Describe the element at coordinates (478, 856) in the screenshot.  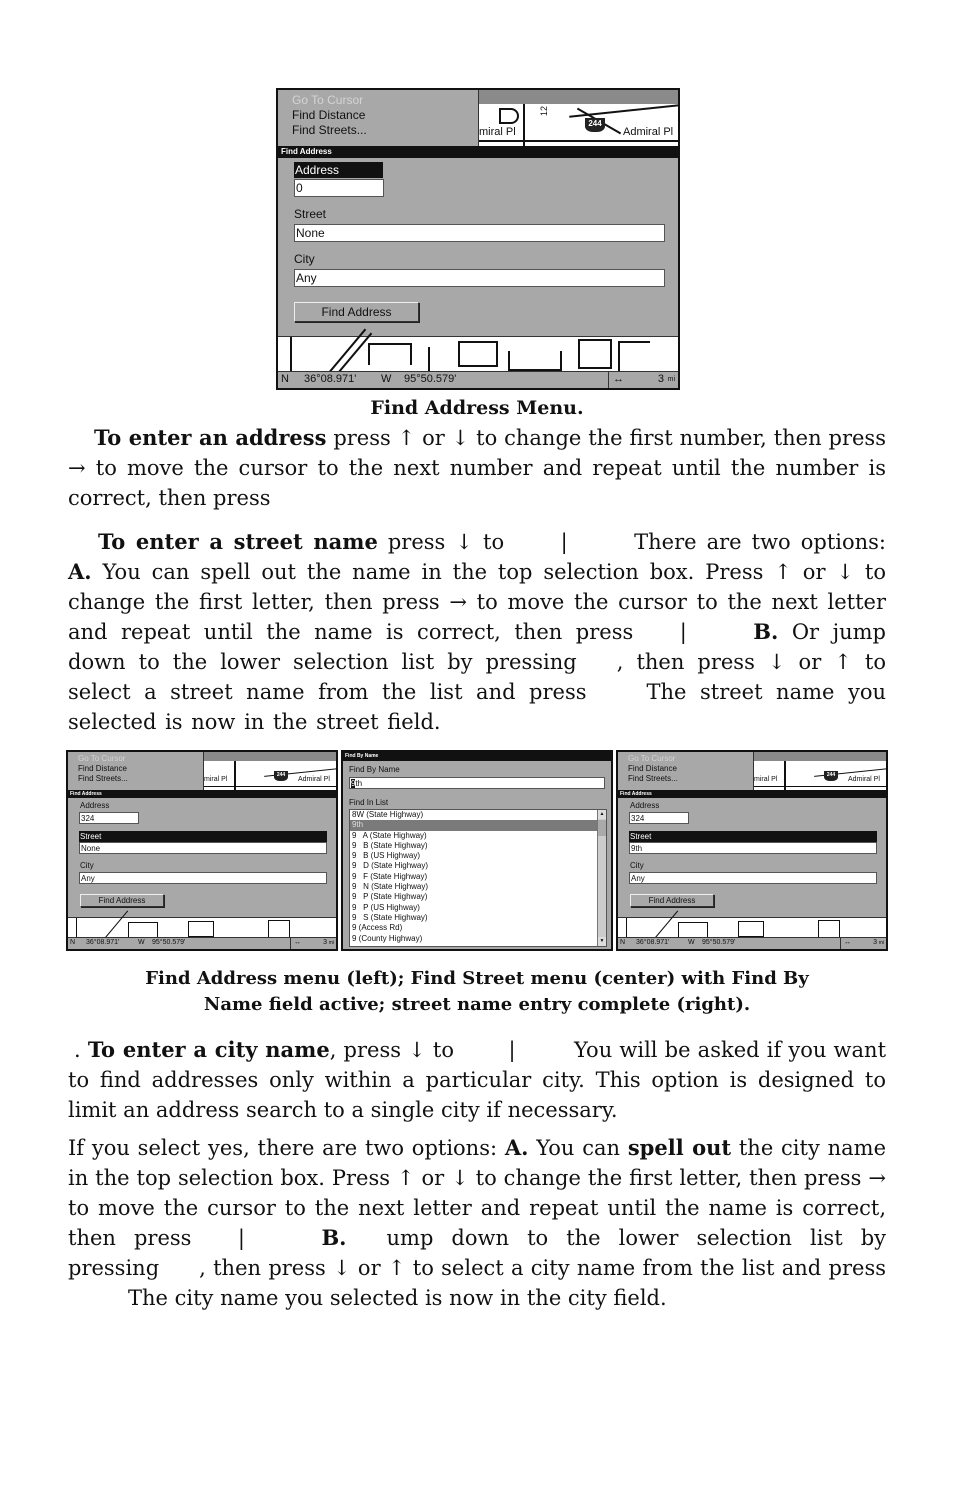
I see `street-list-item: 9 B (US Highway)` at that location.